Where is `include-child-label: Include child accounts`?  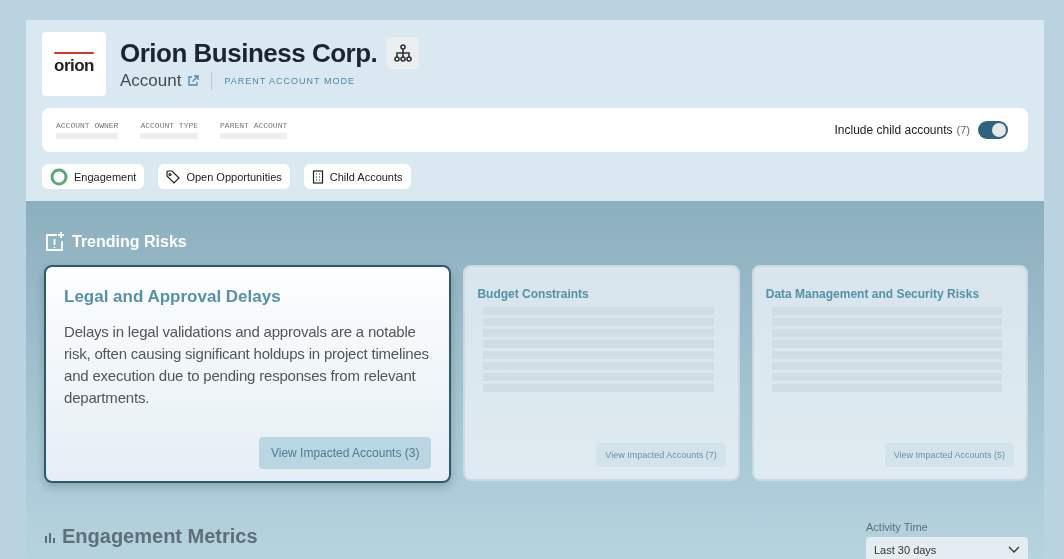 include-child-label: Include child accounts is located at coordinates (893, 130).